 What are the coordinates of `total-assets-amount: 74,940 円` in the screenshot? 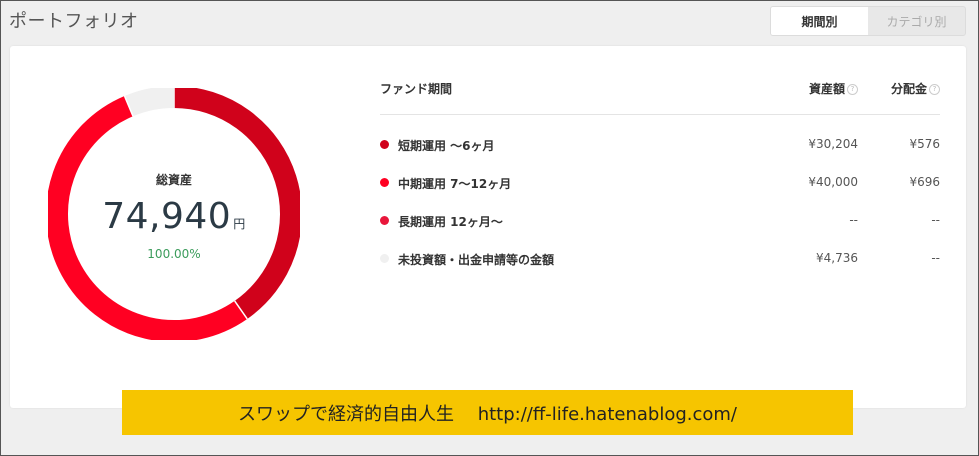 It's located at (173, 216).